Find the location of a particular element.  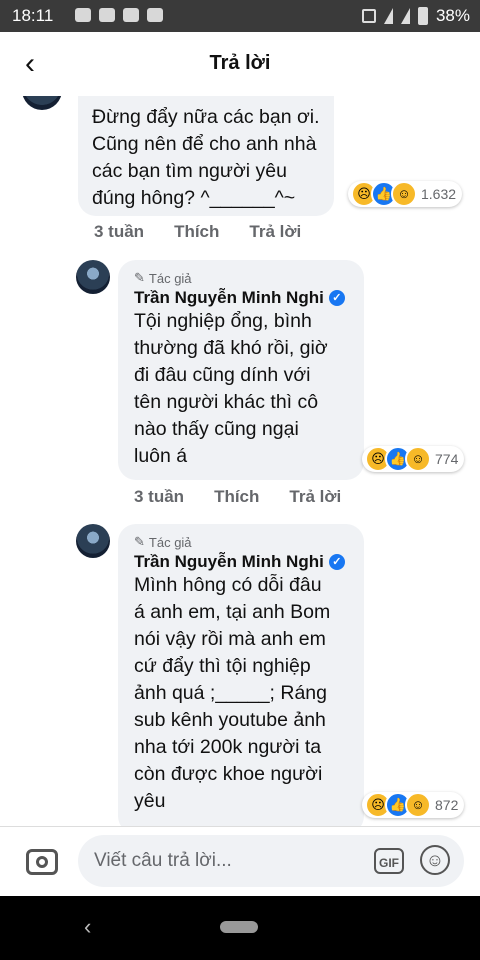

comment-line: Cũng nên để cho anh nhà is located at coordinates (204, 144).